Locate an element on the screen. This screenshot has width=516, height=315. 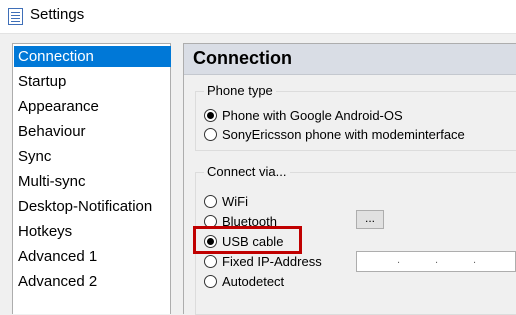
settings-app-icon is located at coordinates (15, 16).